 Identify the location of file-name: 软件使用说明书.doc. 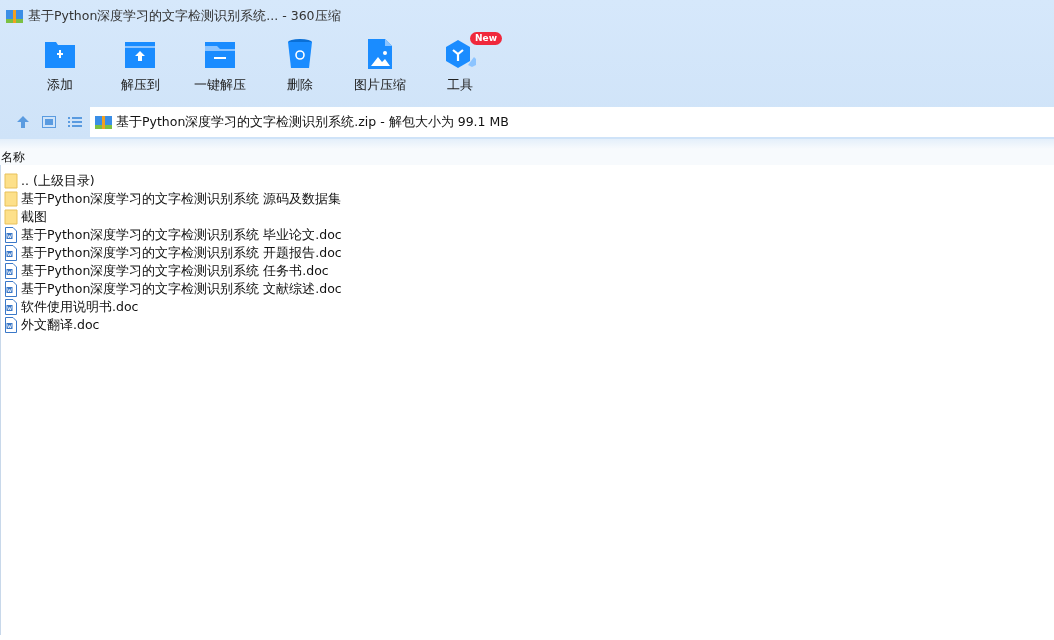
(80, 307).